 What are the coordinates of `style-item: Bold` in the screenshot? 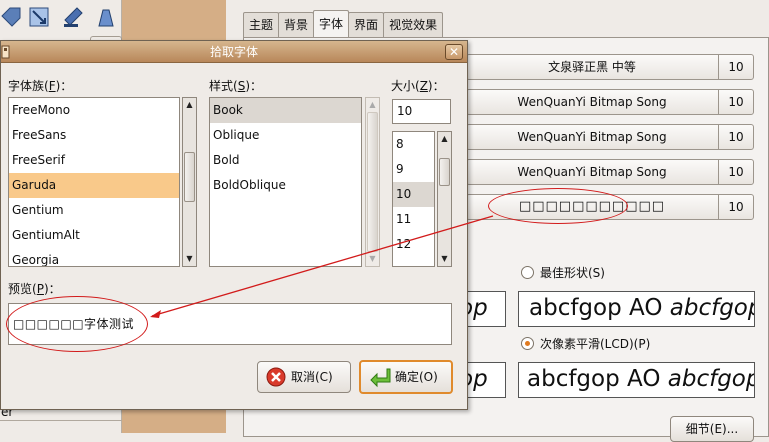 It's located at (285, 160).